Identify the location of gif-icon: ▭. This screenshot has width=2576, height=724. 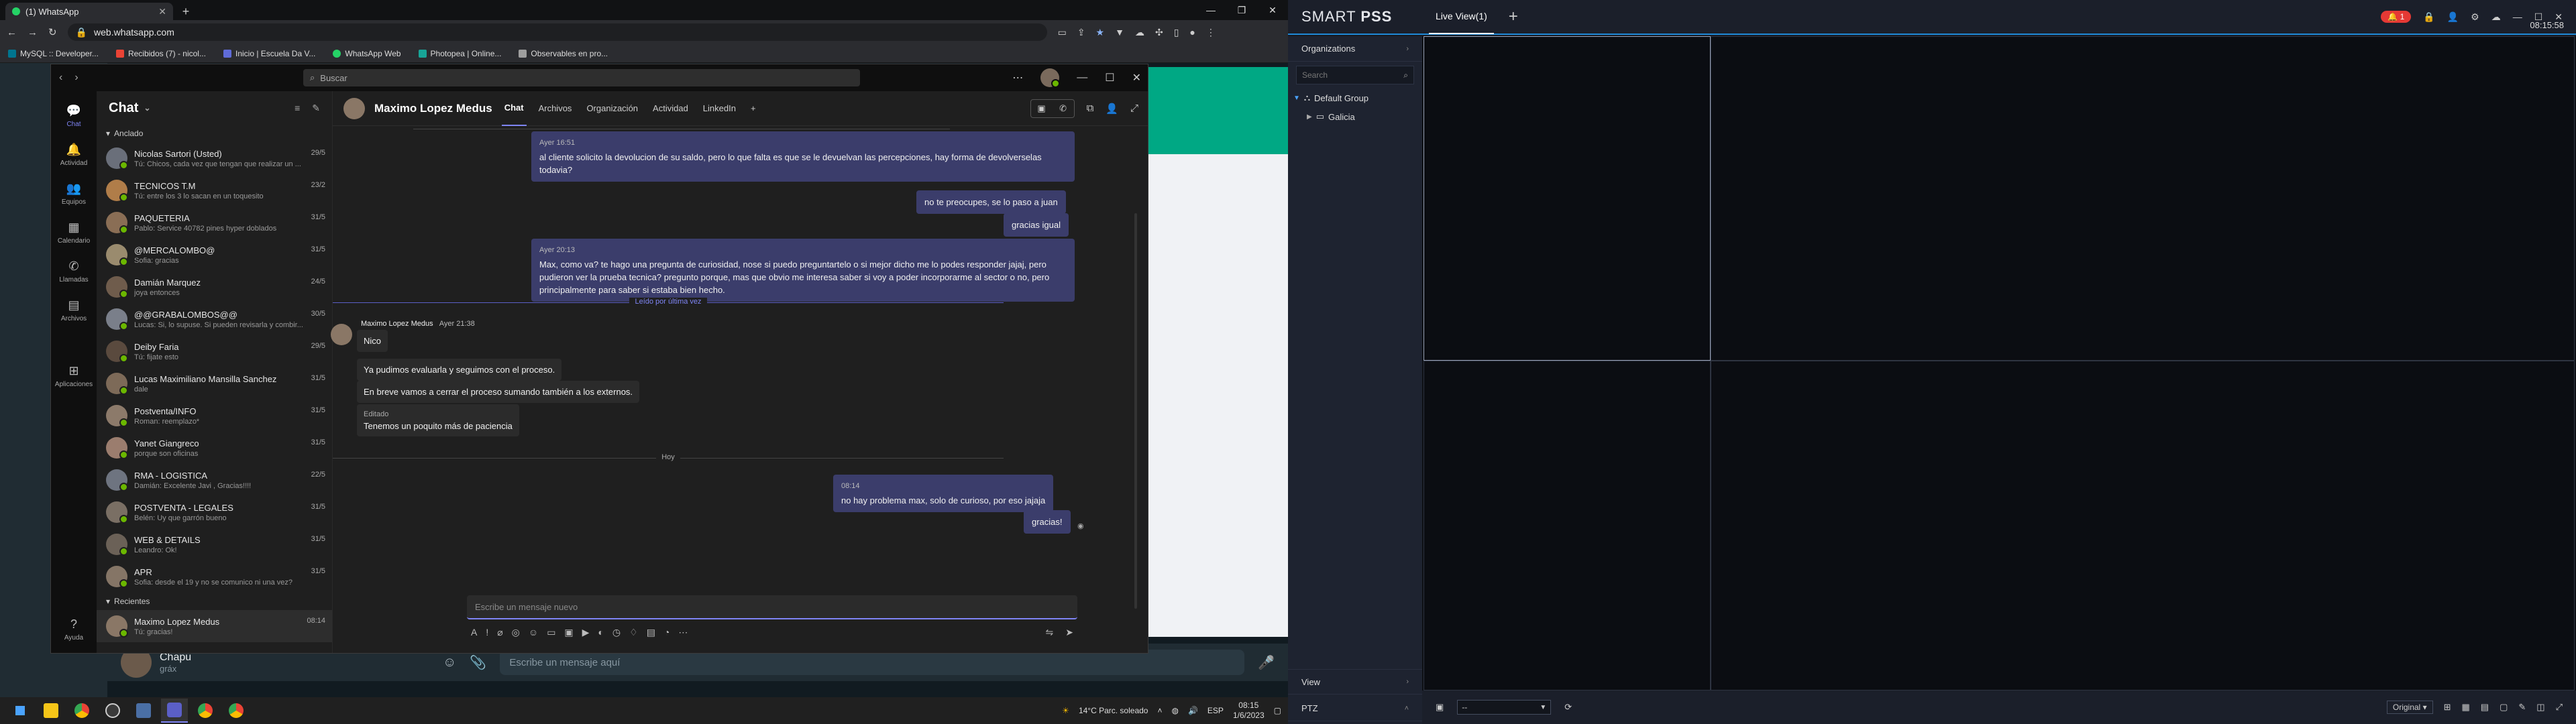
(551, 632).